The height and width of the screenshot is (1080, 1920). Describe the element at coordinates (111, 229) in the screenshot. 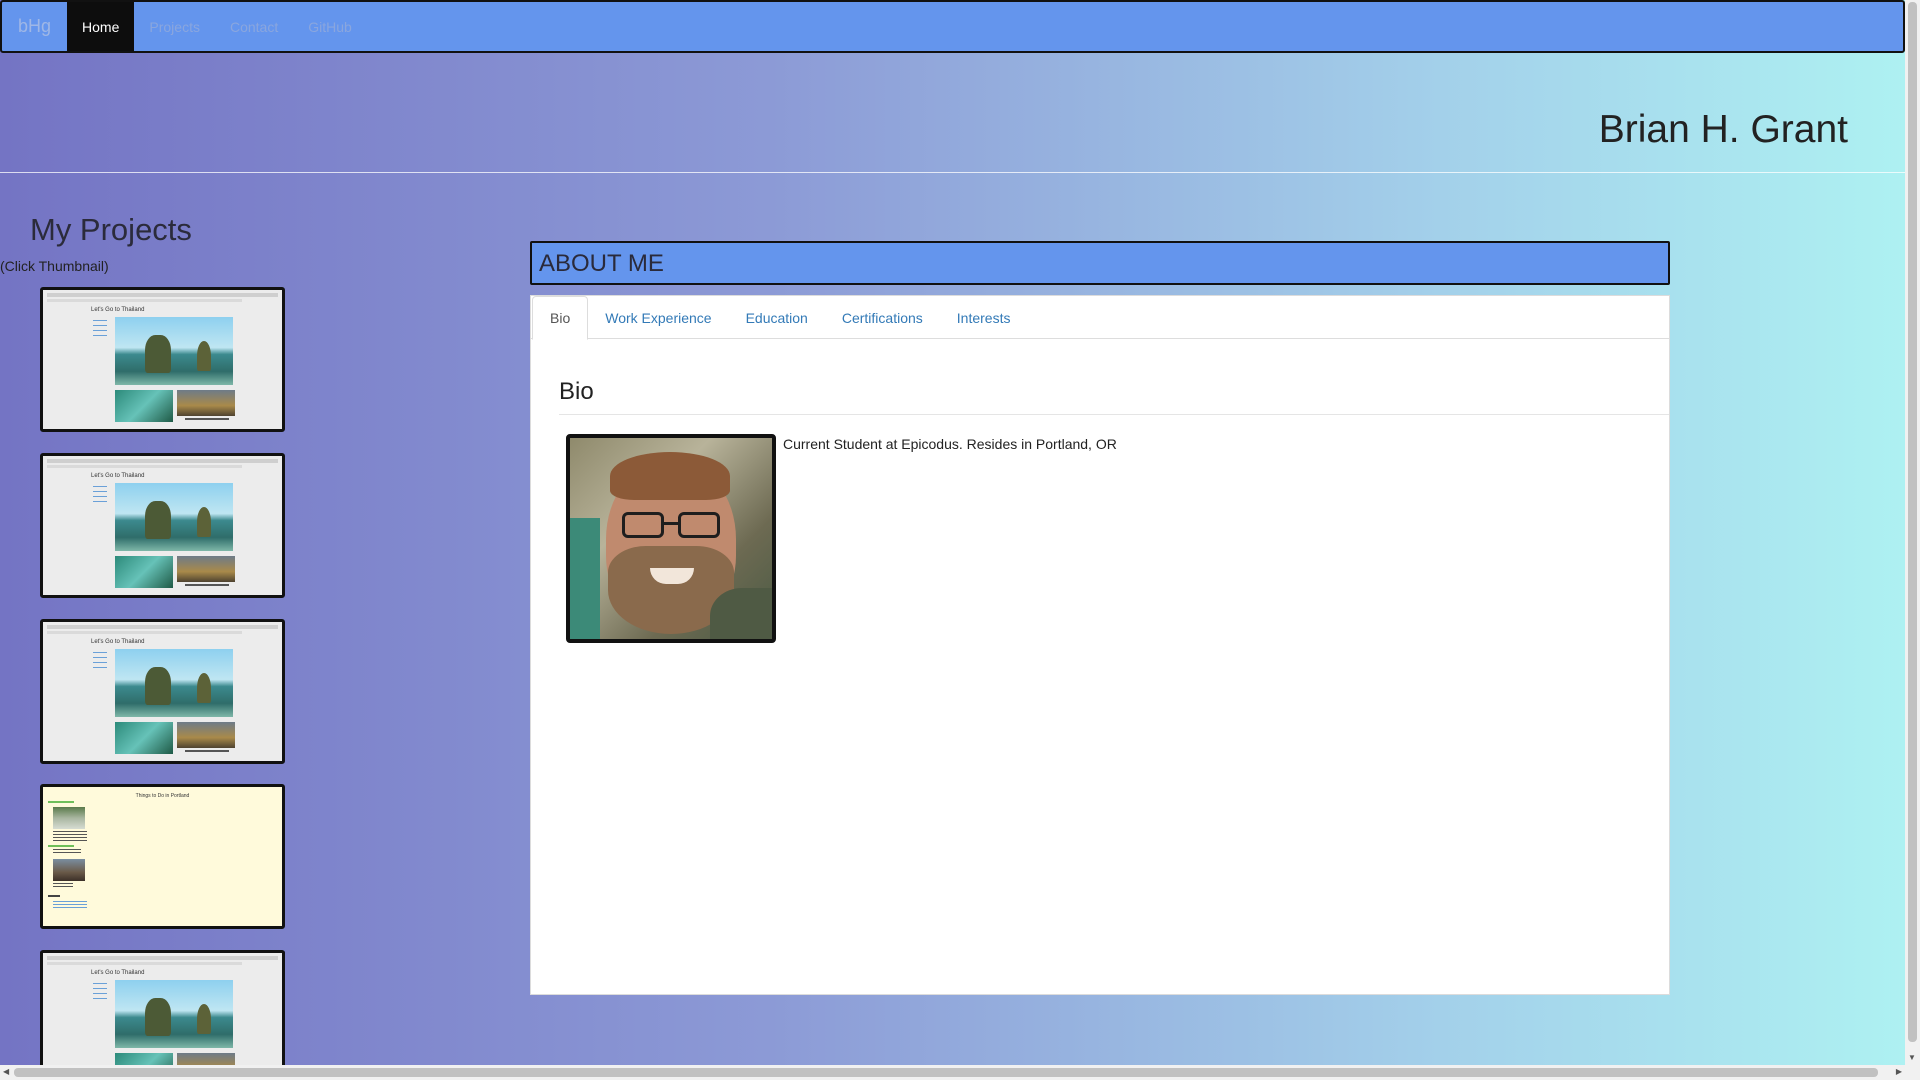

I see `projects-title: My Projects` at that location.